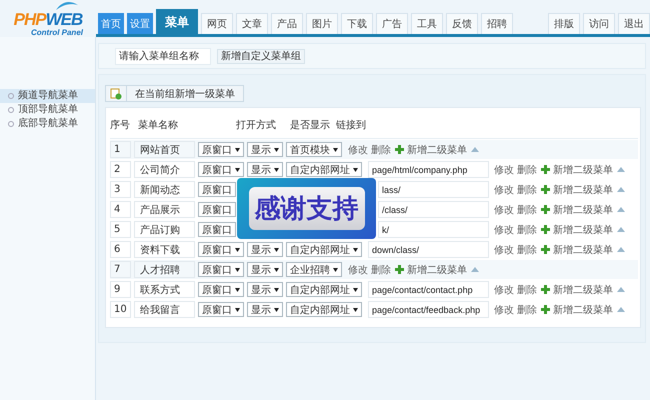  Describe the element at coordinates (428, 169) in the screenshot. I see `link-url-field: page/html/company.php` at that location.